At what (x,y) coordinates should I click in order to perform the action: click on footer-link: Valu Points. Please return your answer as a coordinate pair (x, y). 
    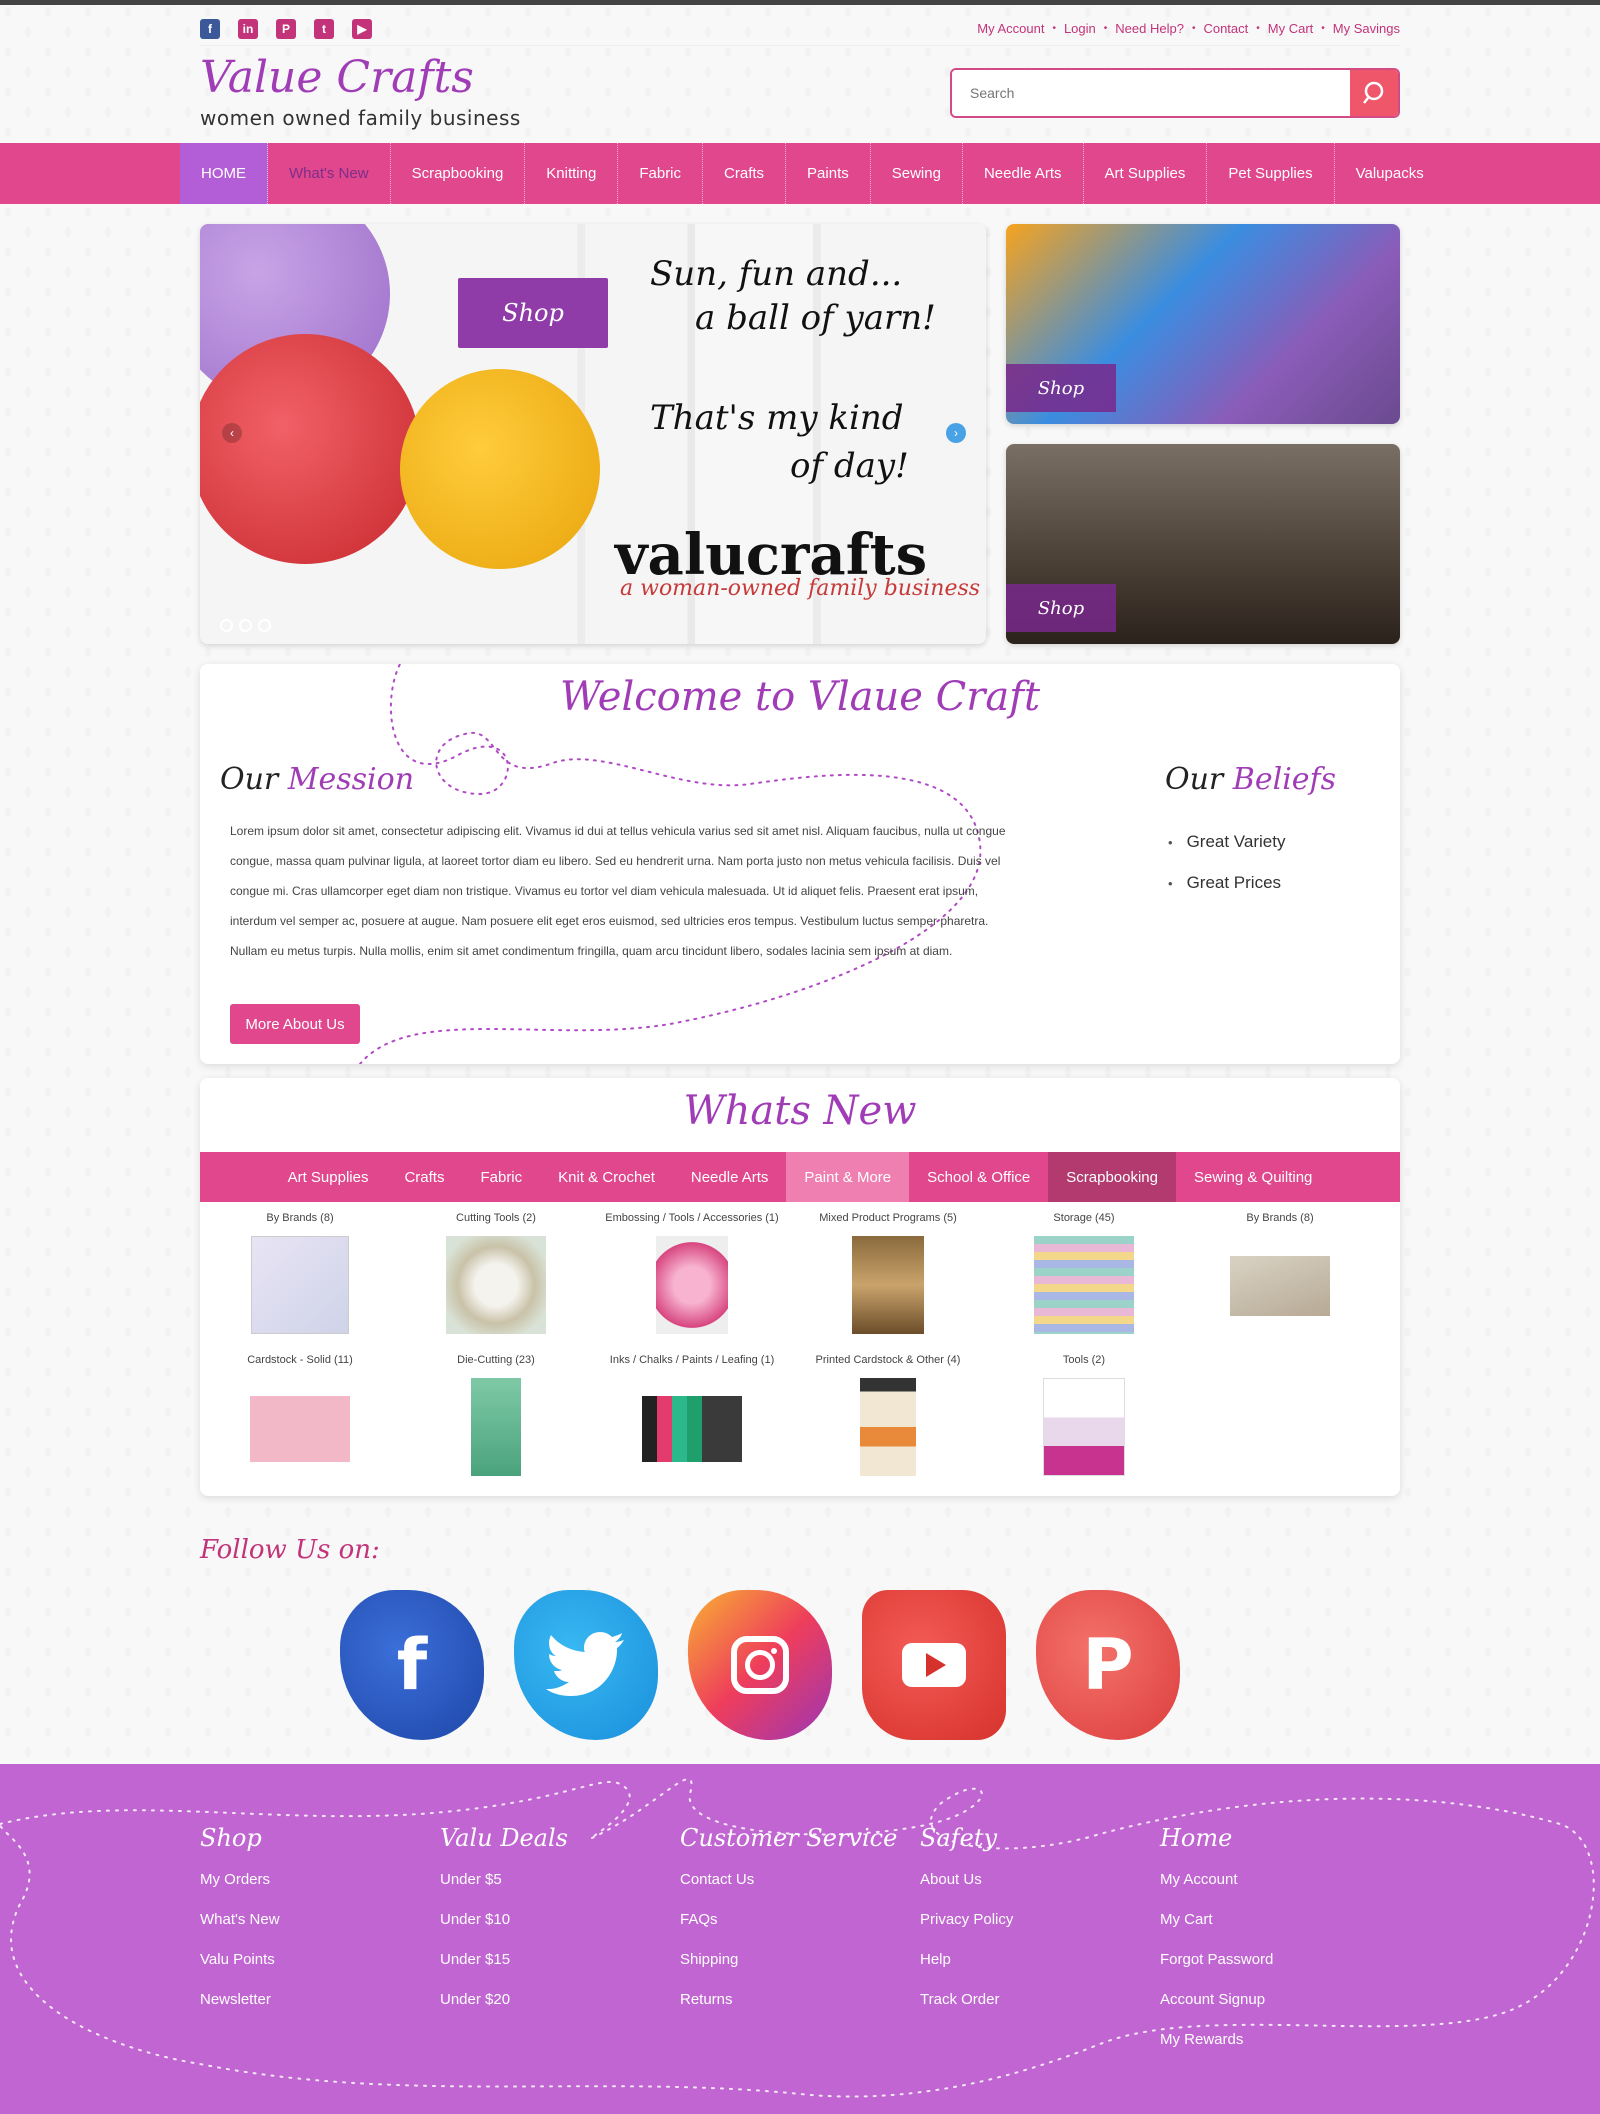
    Looking at the image, I should click on (315, 1960).